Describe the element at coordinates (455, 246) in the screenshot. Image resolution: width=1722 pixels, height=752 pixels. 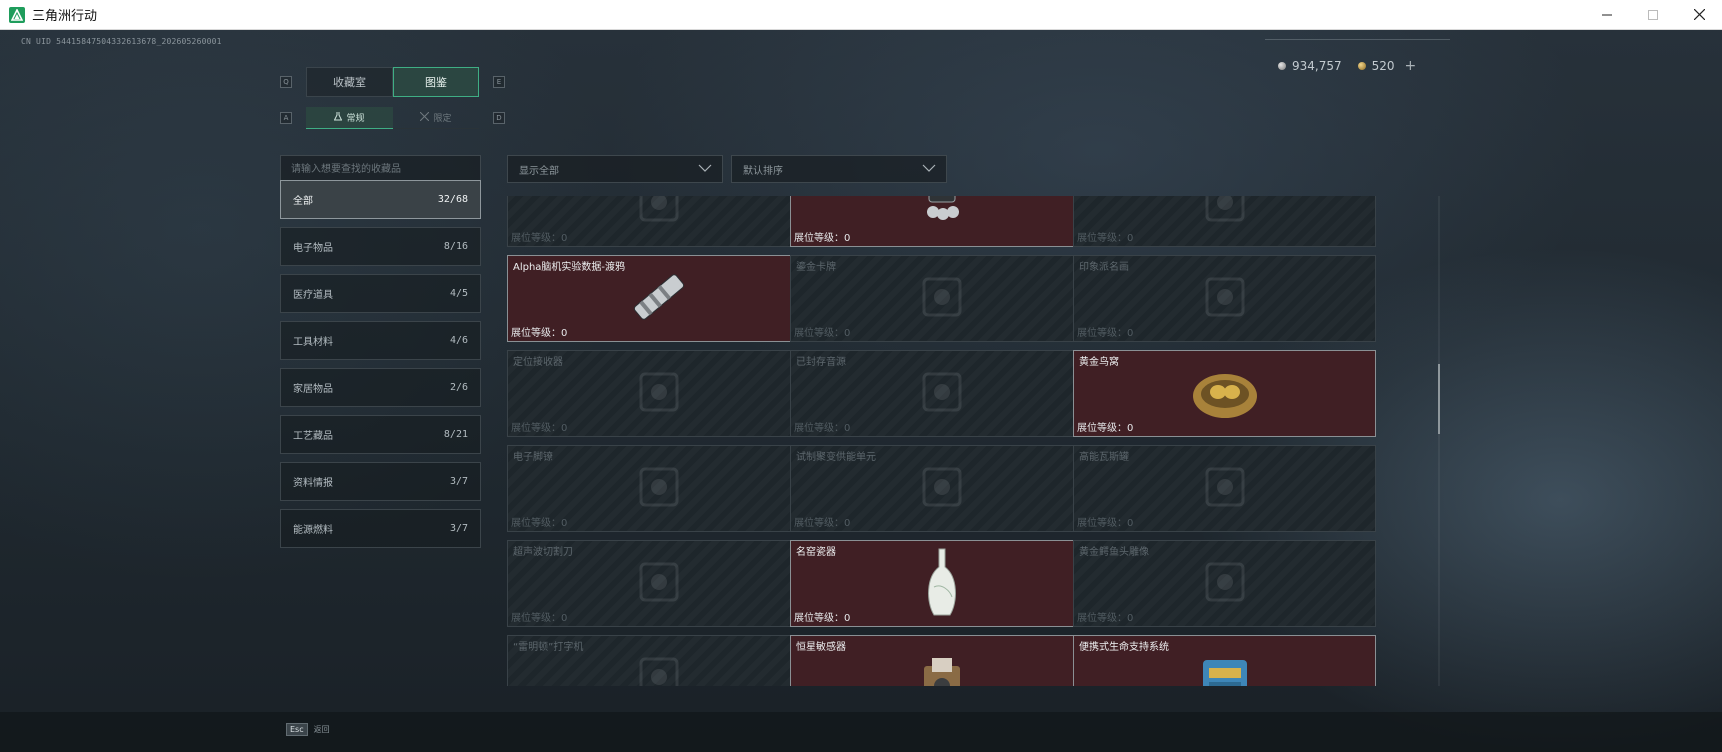
I see `category-count: 8/16` at that location.